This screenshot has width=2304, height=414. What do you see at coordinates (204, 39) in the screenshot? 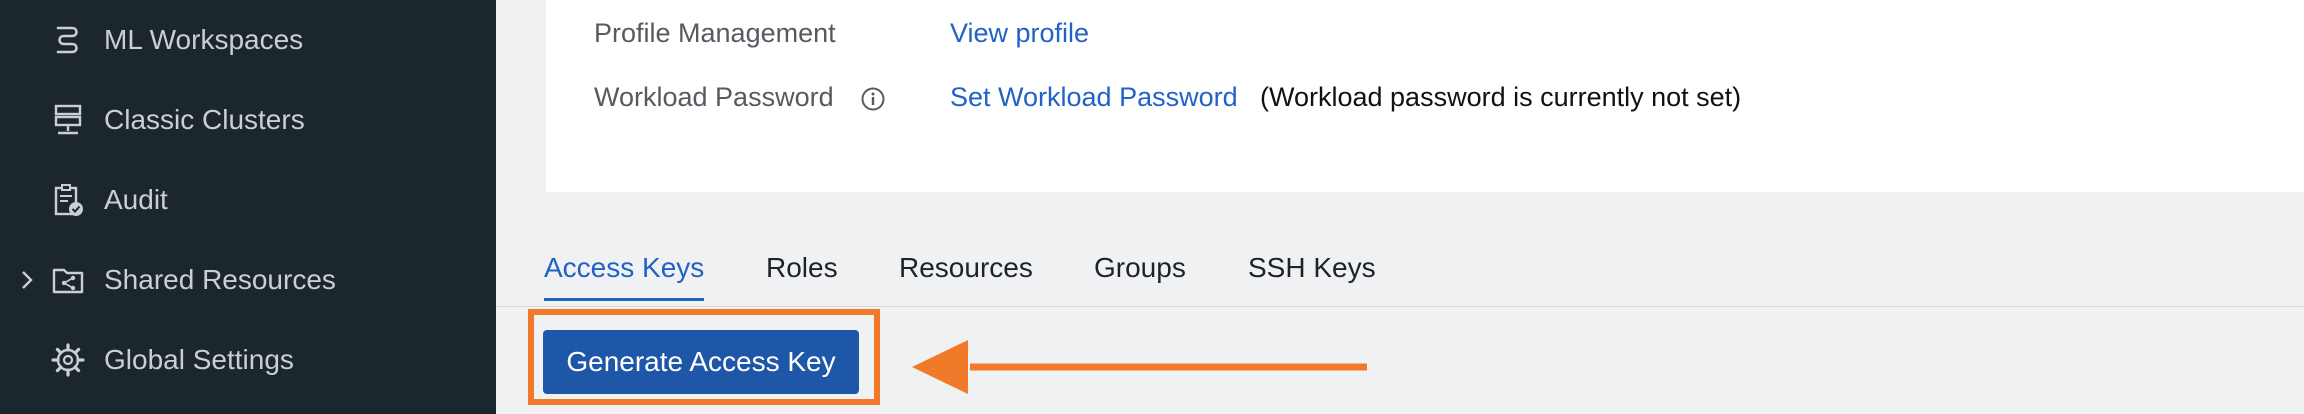
I see `sidebar-item-label: ML Workspaces` at bounding box center [204, 39].